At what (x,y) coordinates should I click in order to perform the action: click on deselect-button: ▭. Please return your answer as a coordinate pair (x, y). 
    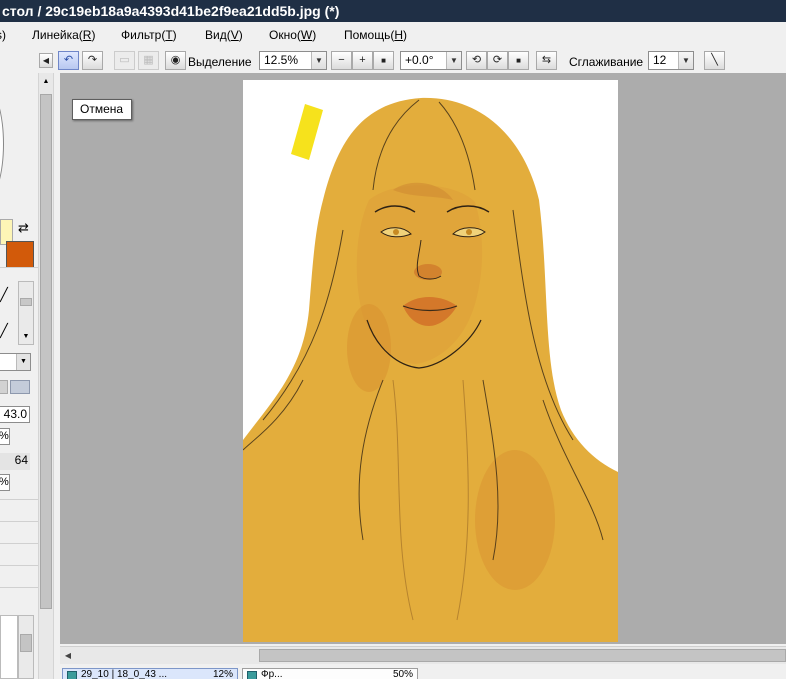
    Looking at the image, I should click on (124, 60).